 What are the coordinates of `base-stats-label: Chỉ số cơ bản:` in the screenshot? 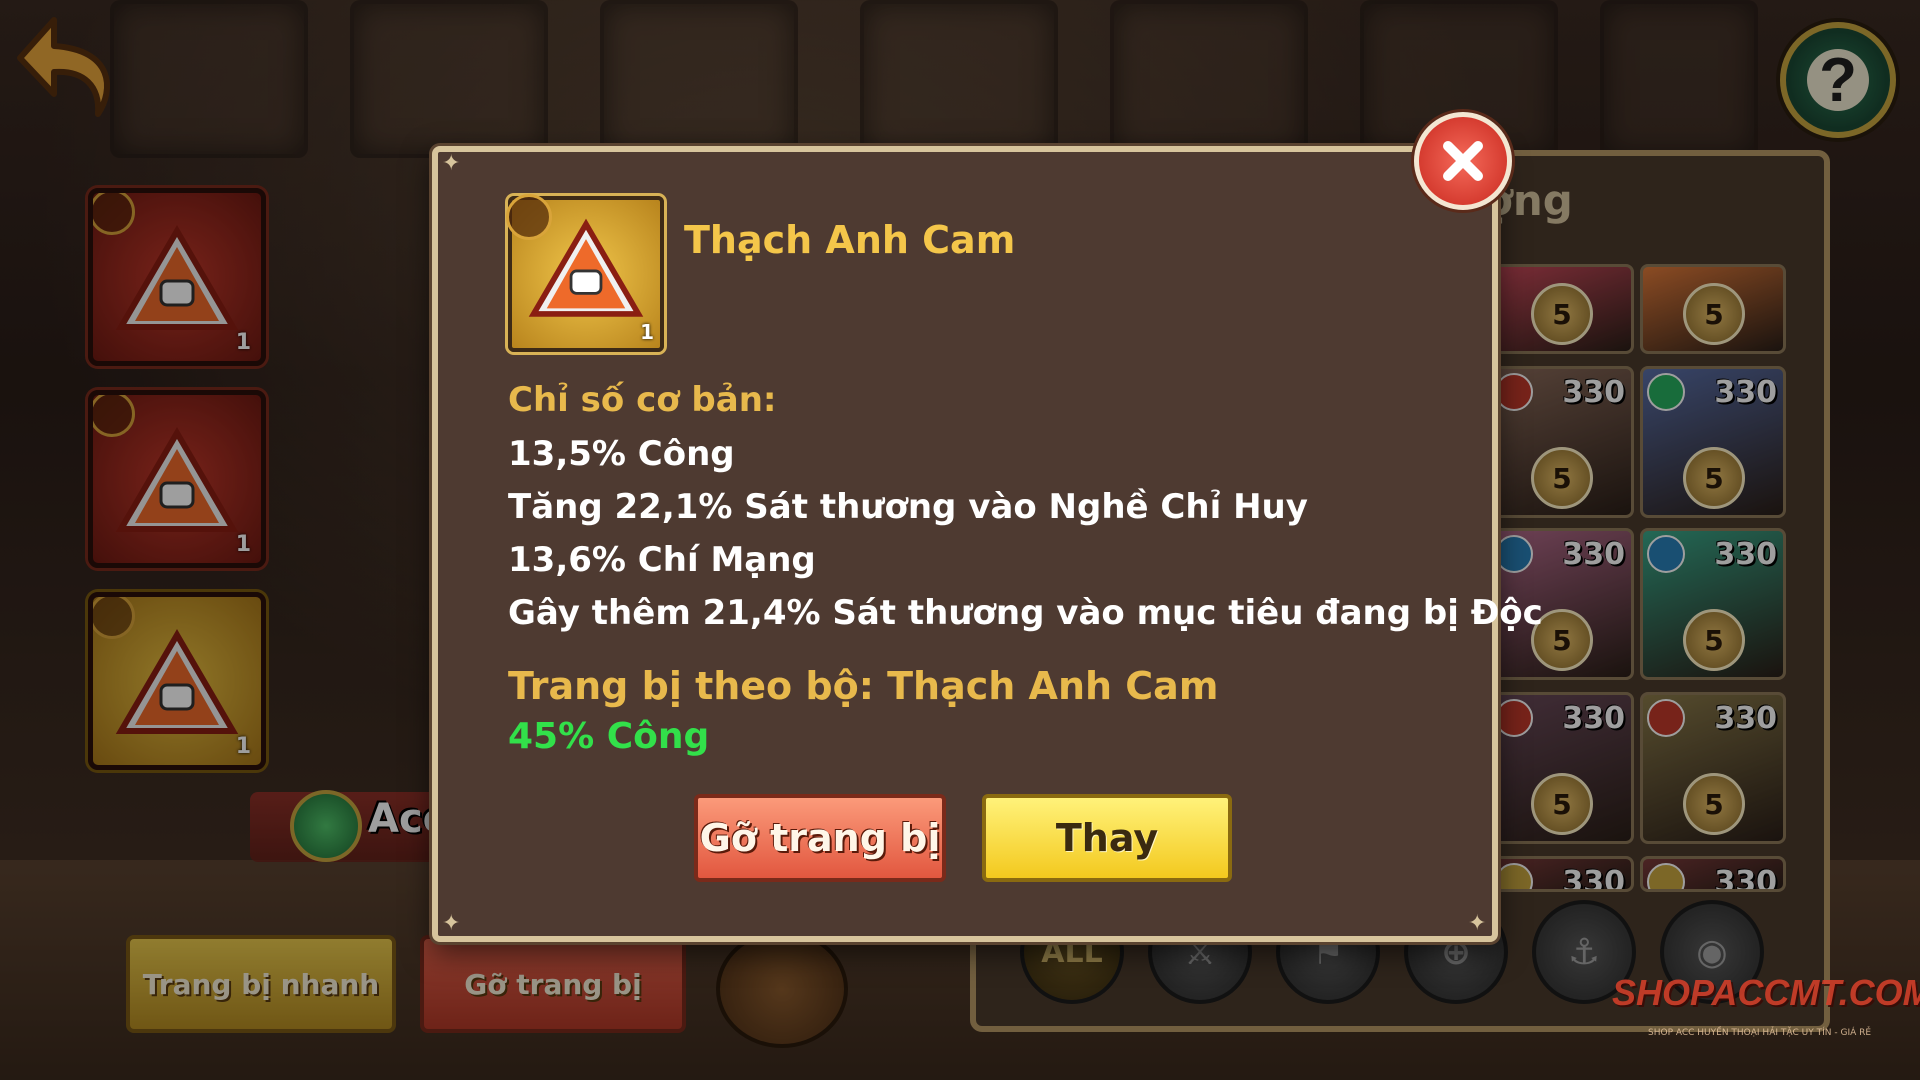 It's located at (642, 400).